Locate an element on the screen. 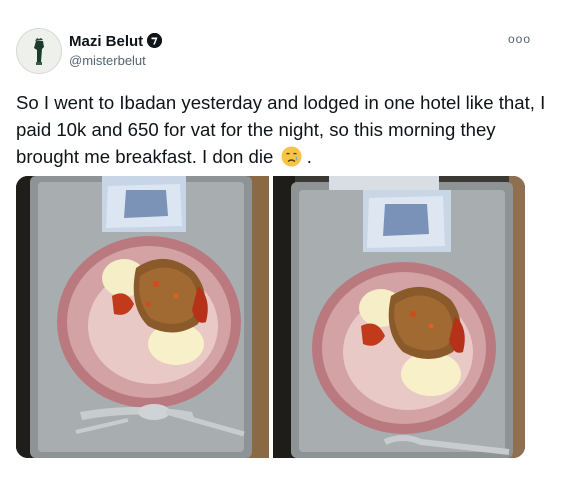 Image resolution: width=562 pixels, height=488 pixels. avatar is located at coordinates (39, 51).